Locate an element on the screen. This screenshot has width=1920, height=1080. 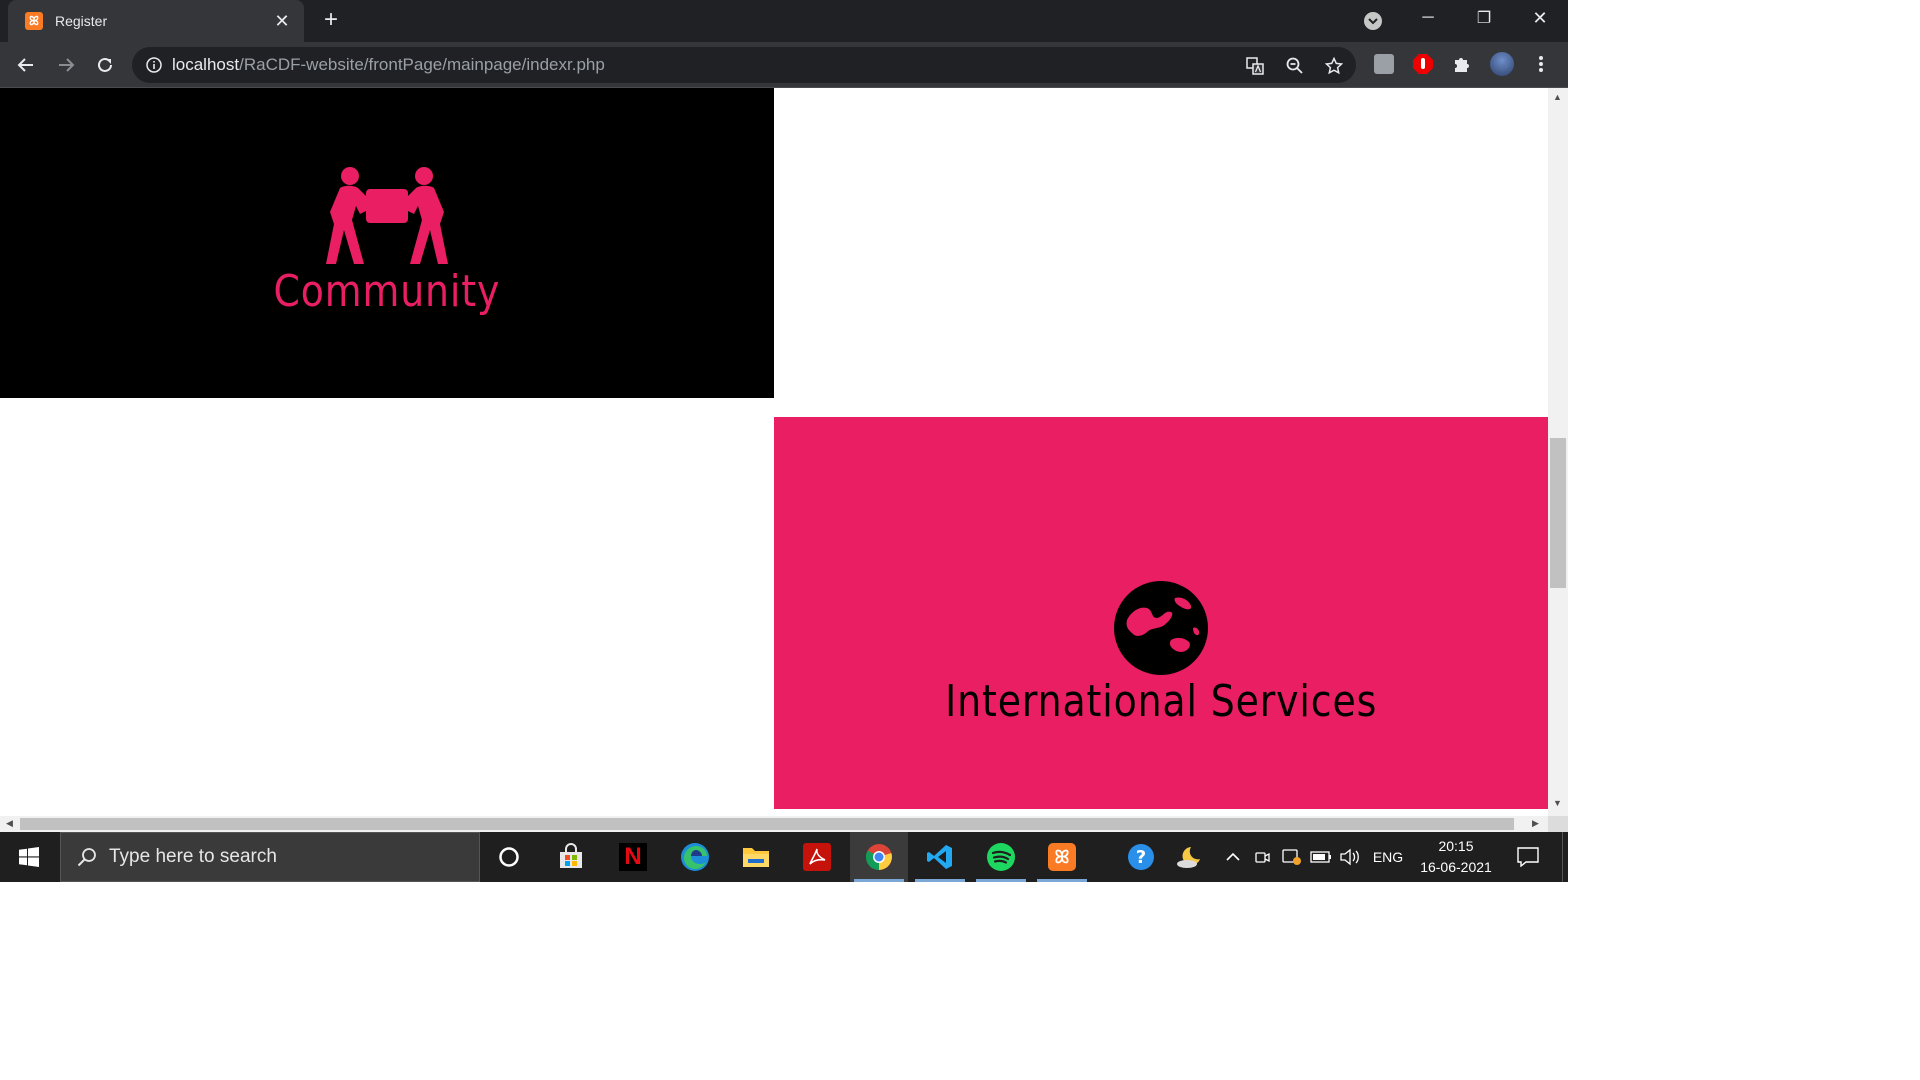
scroll-left-icon: ◀ is located at coordinates (9, 823).